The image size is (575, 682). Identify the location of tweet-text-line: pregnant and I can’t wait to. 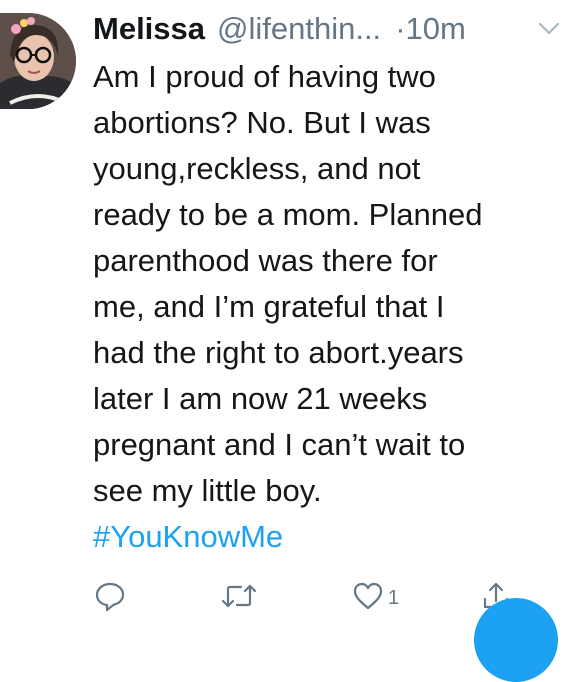
(279, 444).